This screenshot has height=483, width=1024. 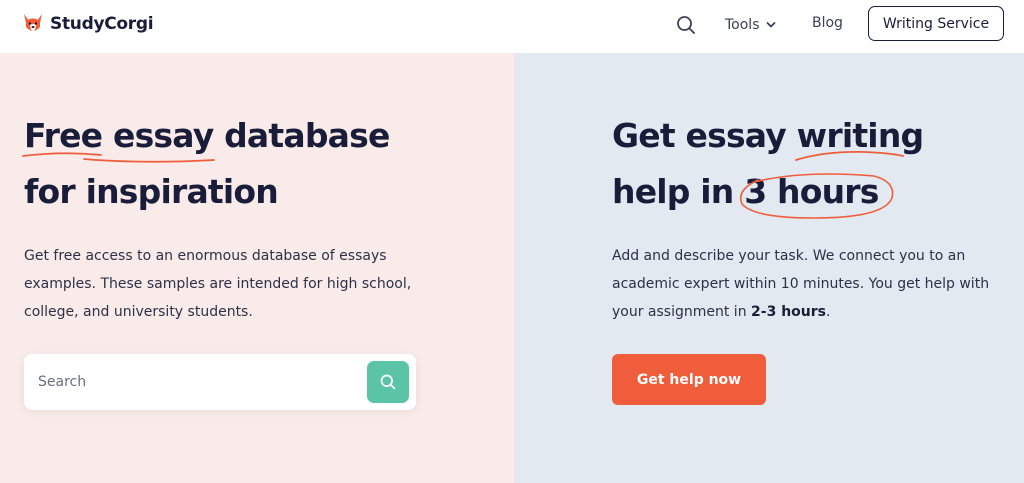 What do you see at coordinates (149, 160) in the screenshot?
I see `underline-mark` at bounding box center [149, 160].